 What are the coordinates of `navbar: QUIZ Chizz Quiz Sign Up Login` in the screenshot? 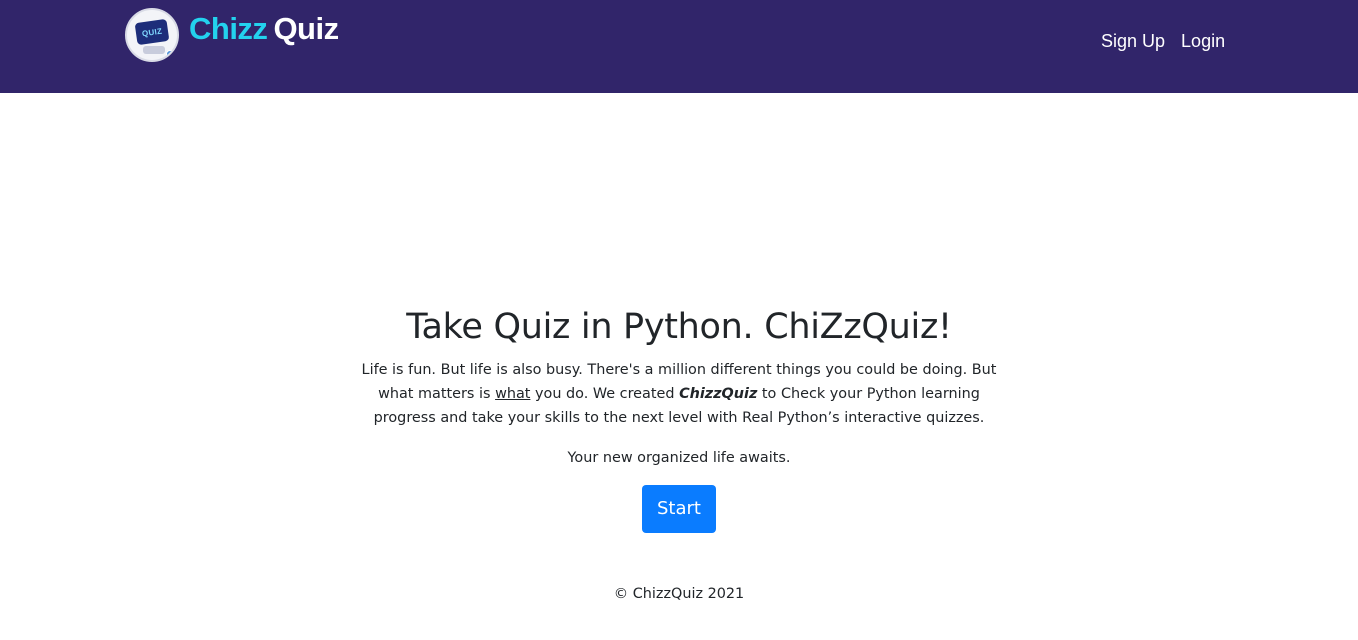 It's located at (679, 46).